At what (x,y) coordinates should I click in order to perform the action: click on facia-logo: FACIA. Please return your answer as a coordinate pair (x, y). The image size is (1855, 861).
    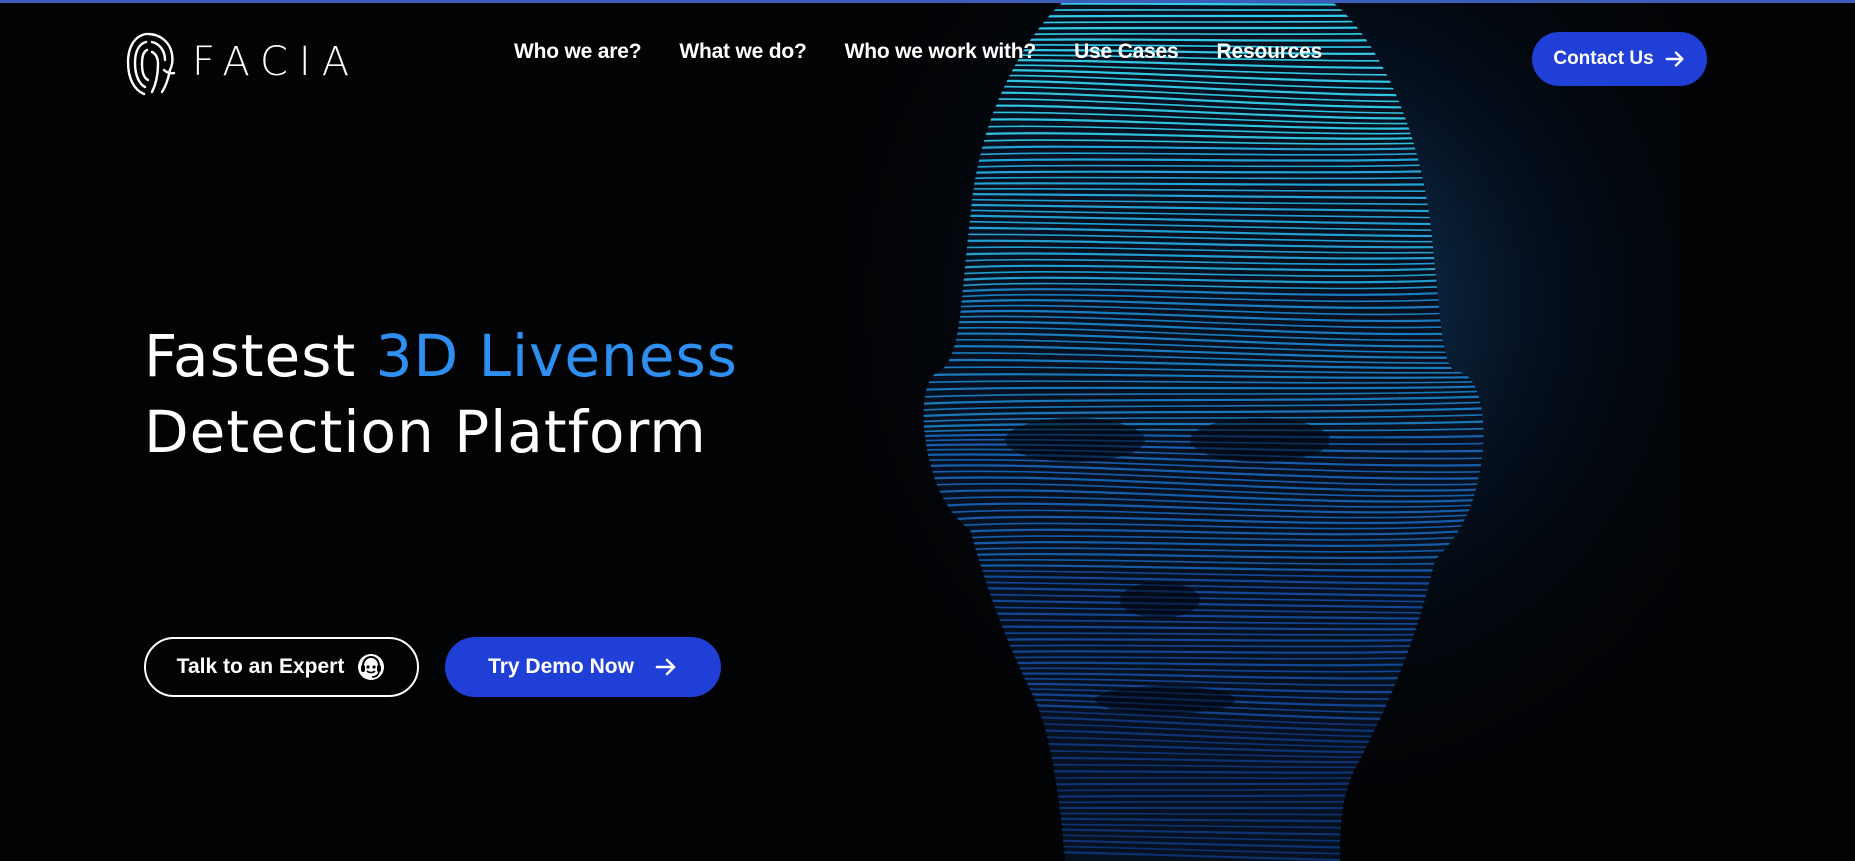
    Looking at the image, I should click on (242, 62).